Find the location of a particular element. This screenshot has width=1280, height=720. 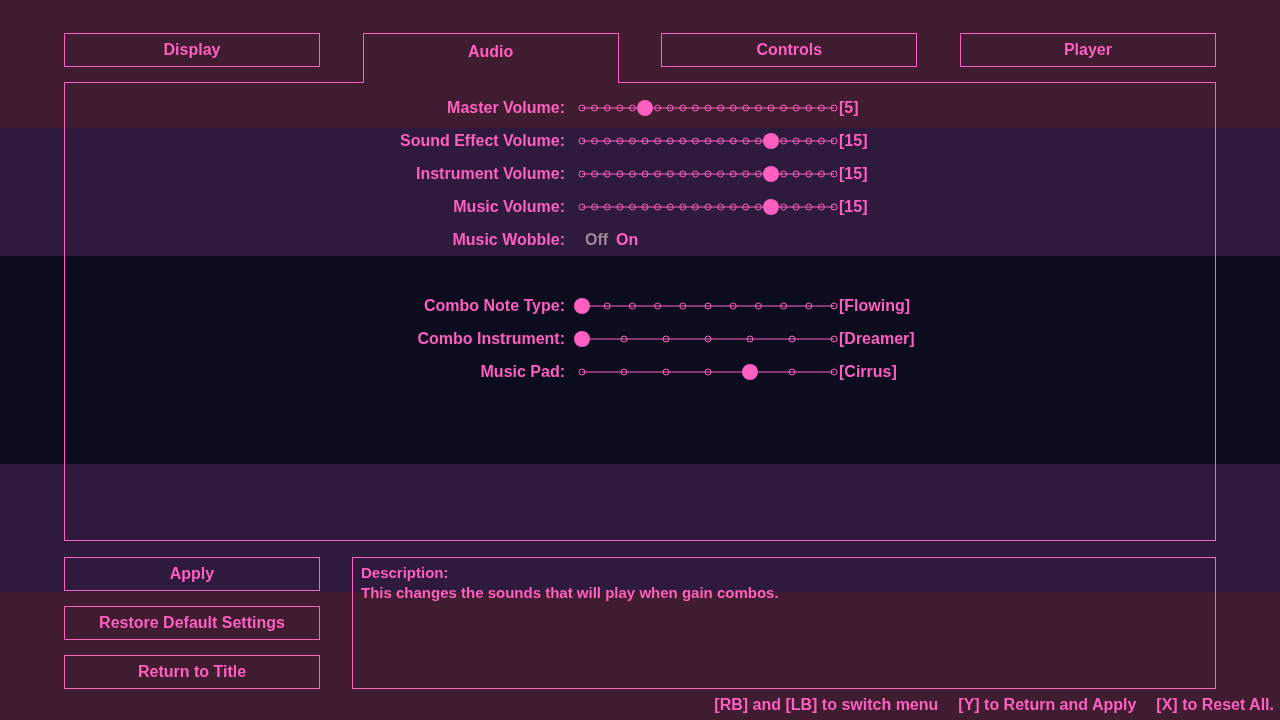

tab: Player is located at coordinates (1087, 50).